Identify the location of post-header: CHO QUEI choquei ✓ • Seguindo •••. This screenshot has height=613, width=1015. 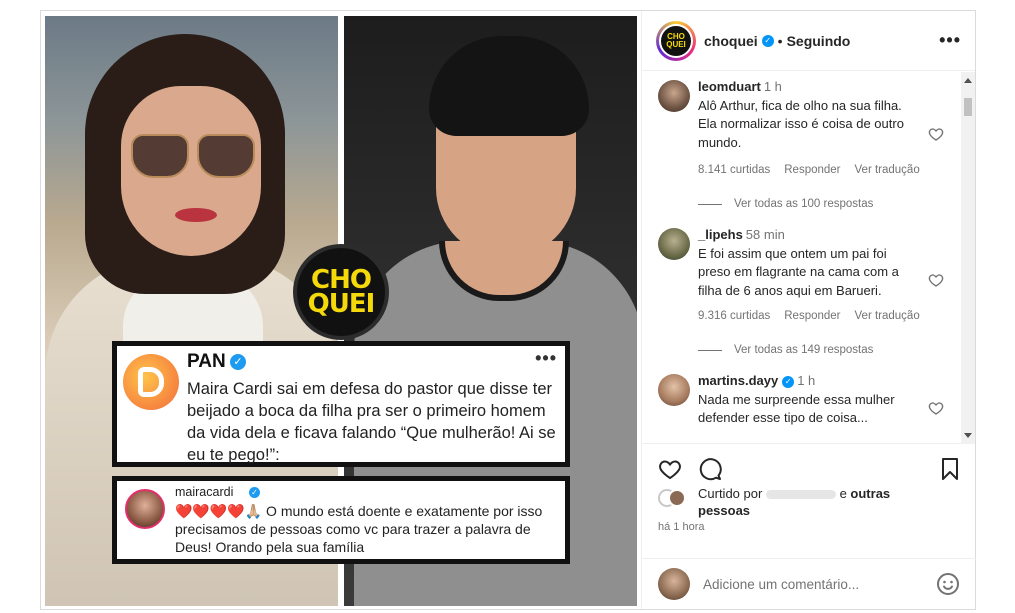
(808, 41).